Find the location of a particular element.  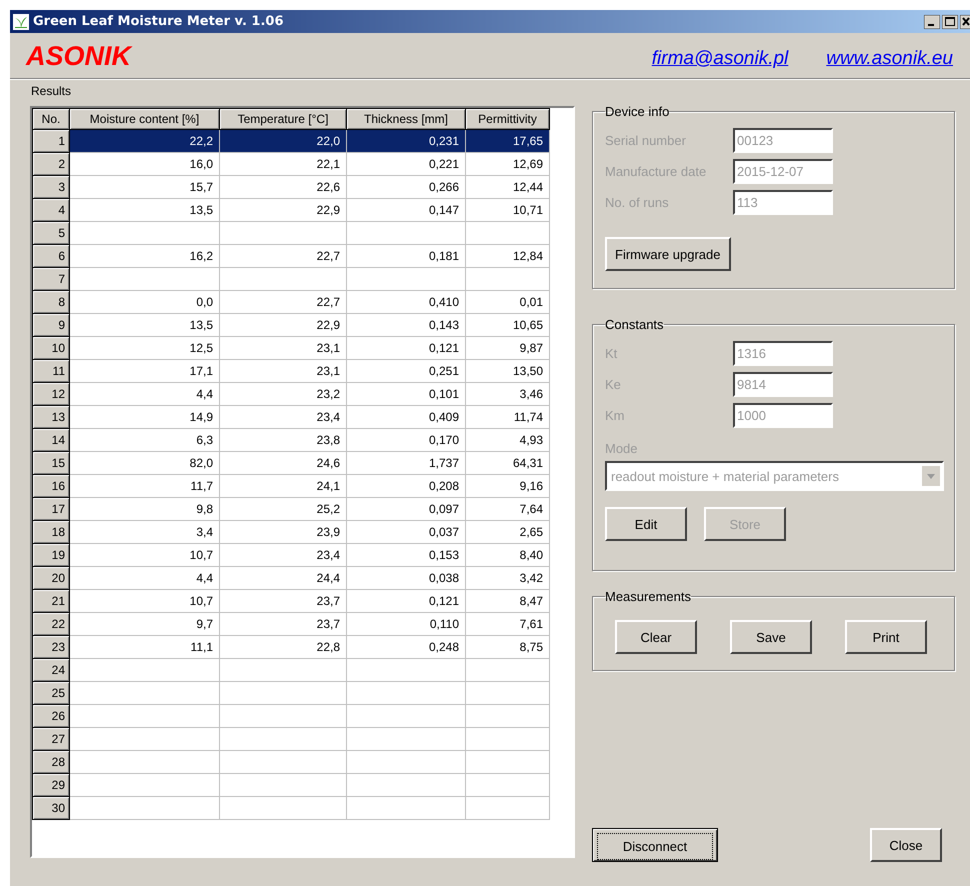

table-cell: 25,2 is located at coordinates (283, 509).